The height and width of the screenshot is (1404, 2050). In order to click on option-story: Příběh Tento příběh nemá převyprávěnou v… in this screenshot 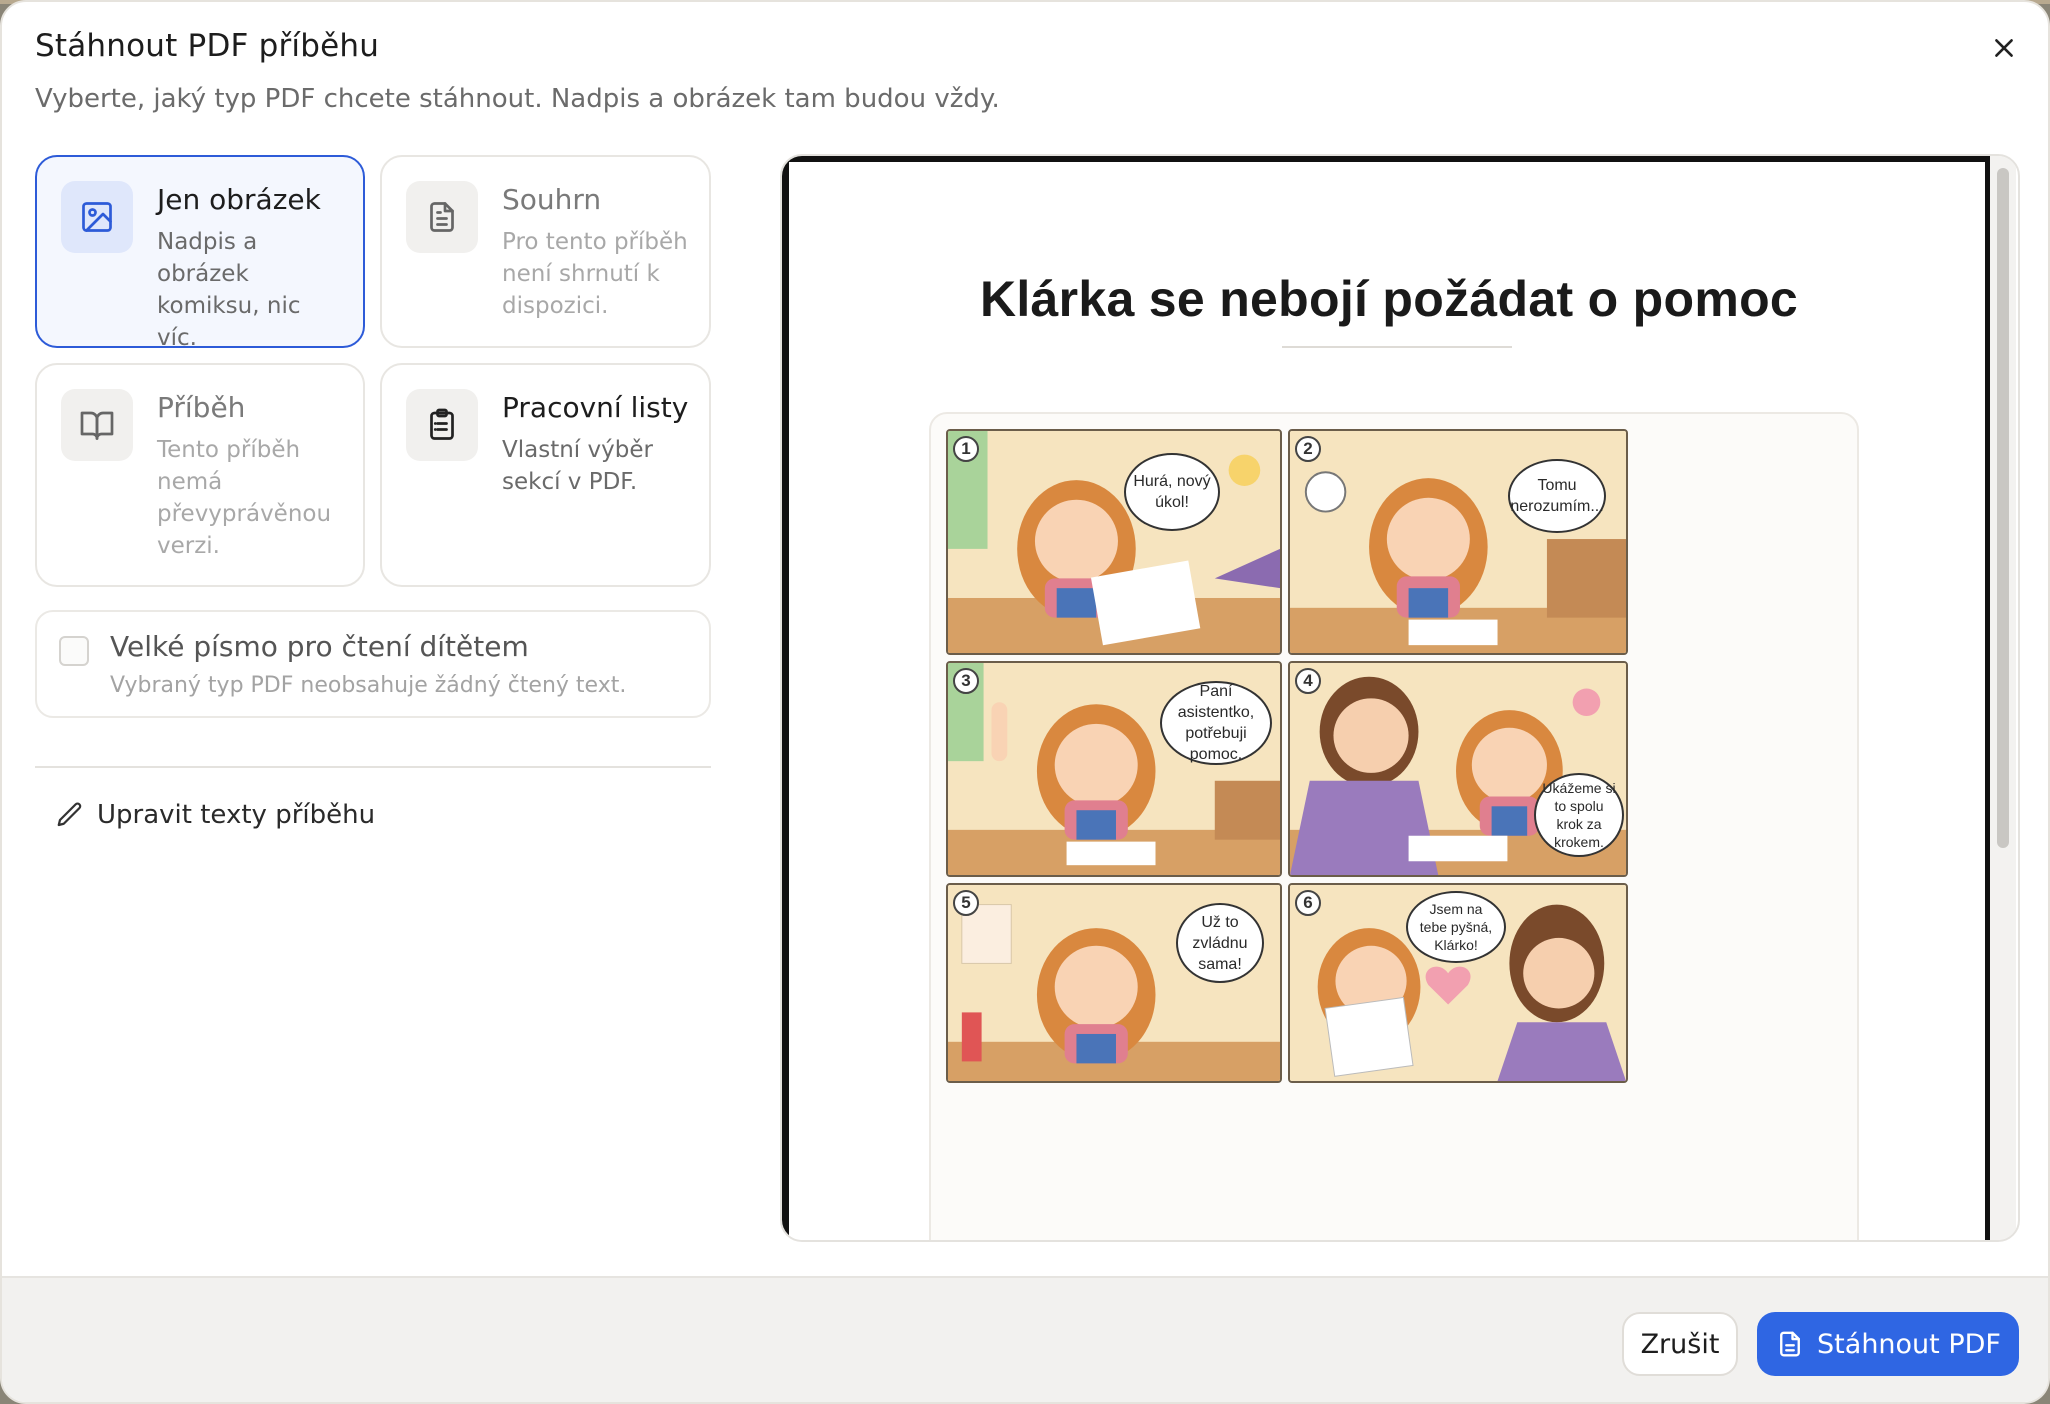, I will do `click(200, 475)`.